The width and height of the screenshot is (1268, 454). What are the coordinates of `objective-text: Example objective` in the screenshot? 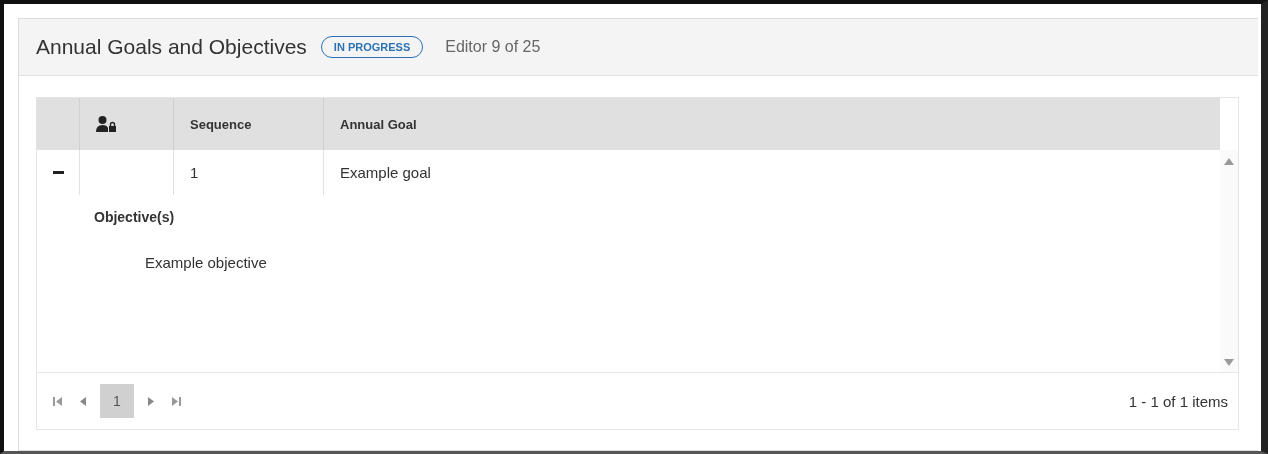 It's located at (206, 262).